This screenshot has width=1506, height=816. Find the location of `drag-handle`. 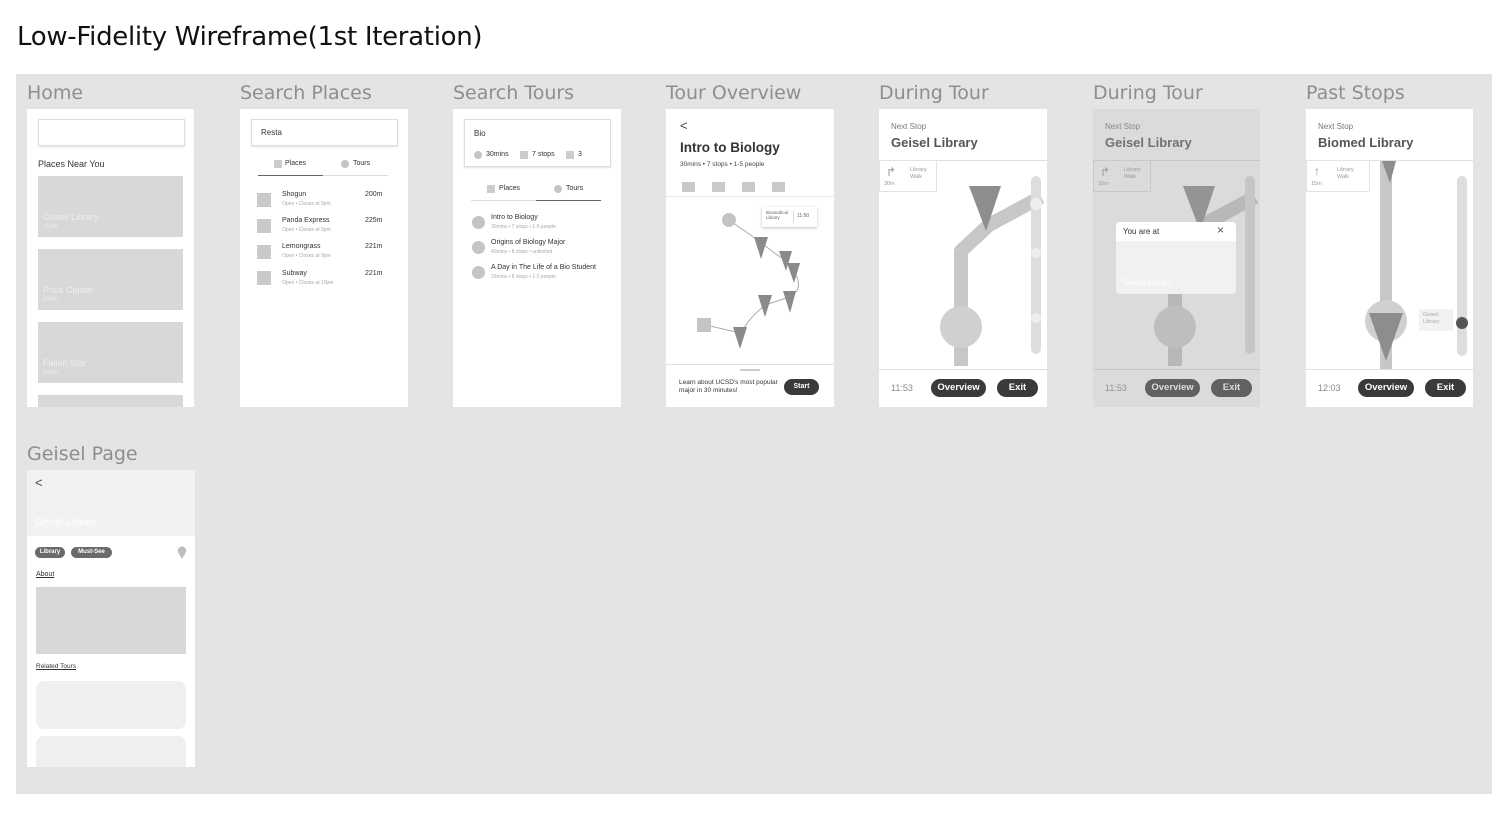

drag-handle is located at coordinates (750, 370).